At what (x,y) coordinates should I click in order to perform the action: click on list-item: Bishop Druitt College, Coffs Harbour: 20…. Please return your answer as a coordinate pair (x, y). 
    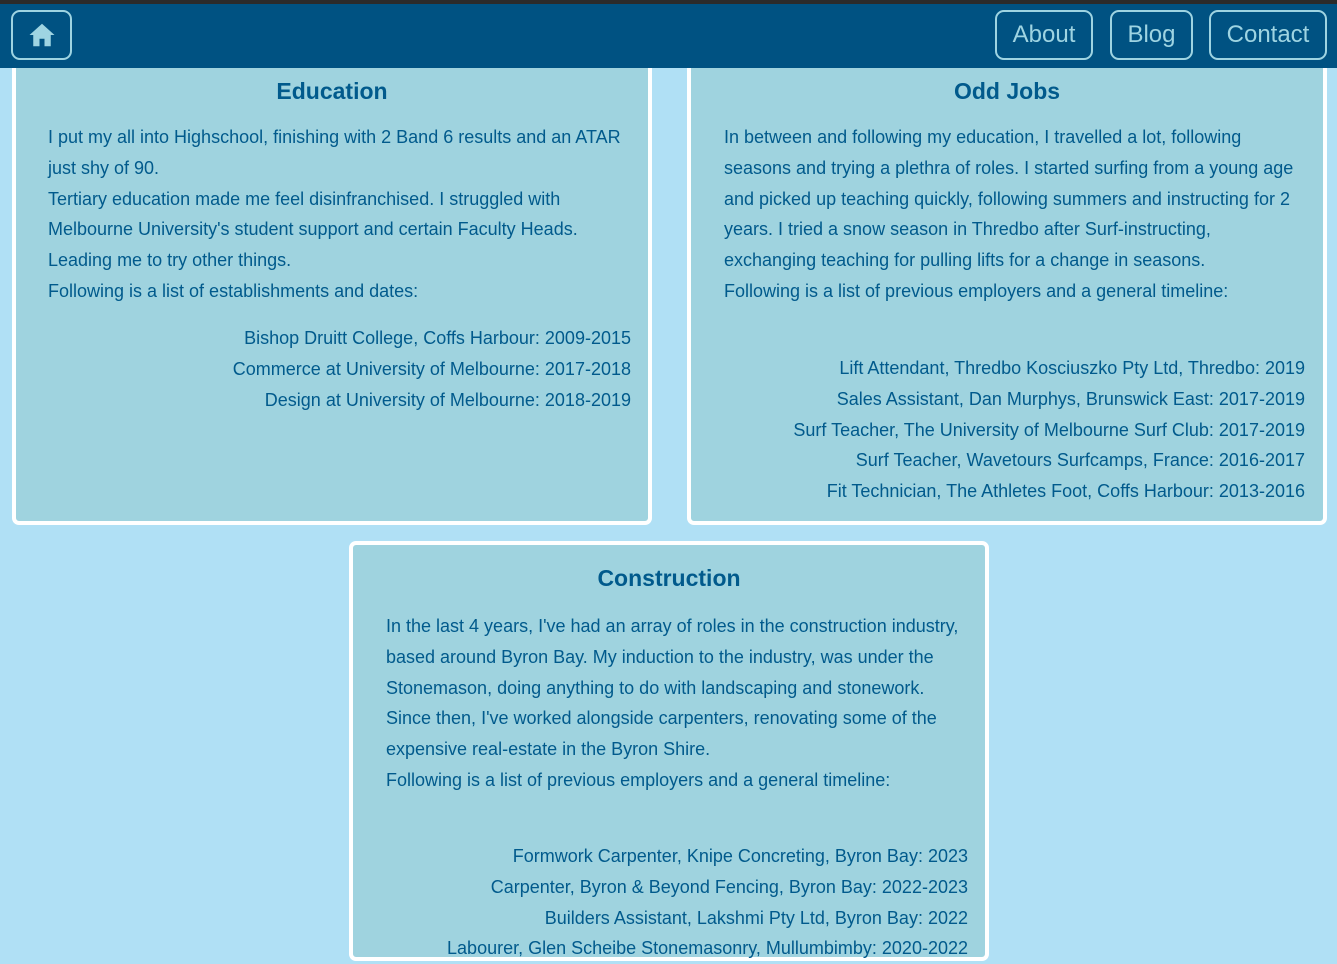
    Looking at the image, I should click on (437, 338).